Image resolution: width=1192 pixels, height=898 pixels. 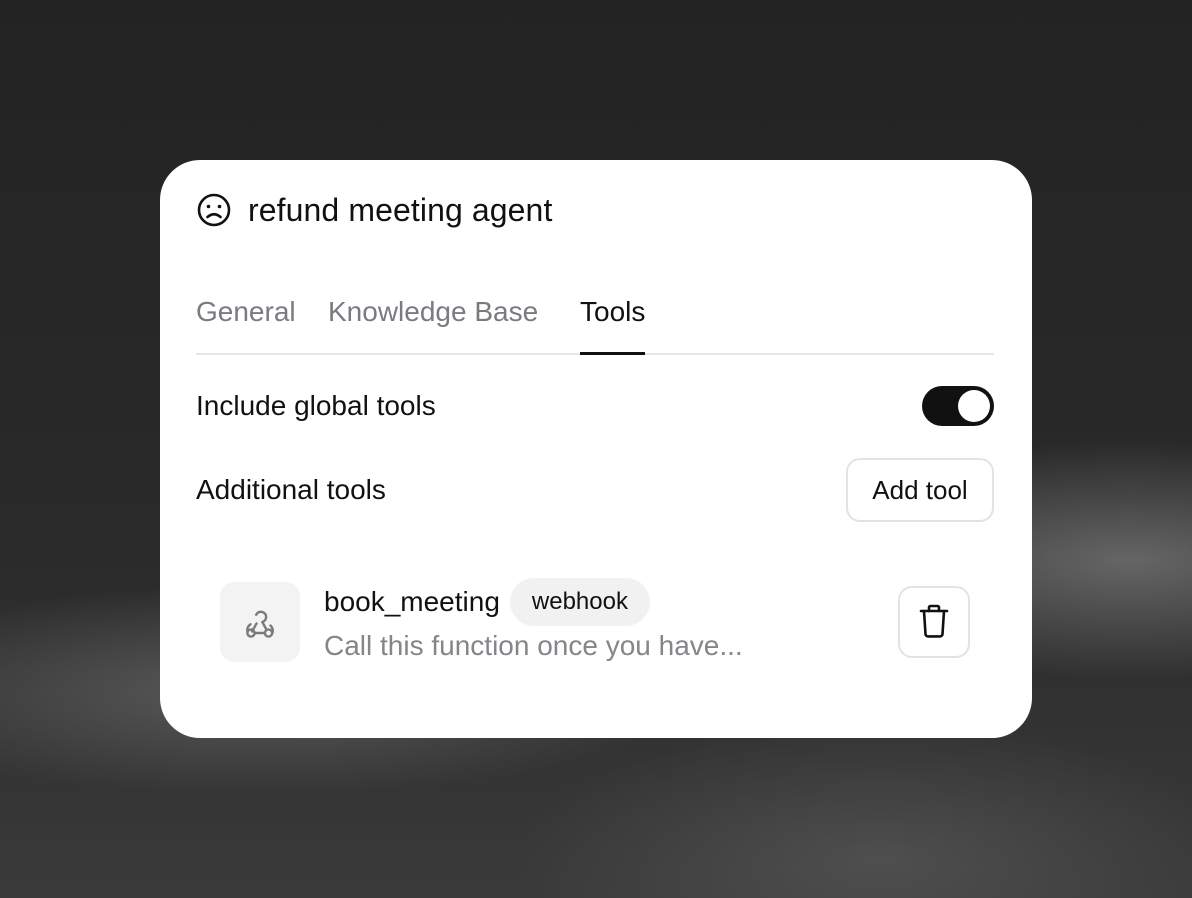 I want to click on tab-knowledge-base: Knowledge Base, so click(x=433, y=322).